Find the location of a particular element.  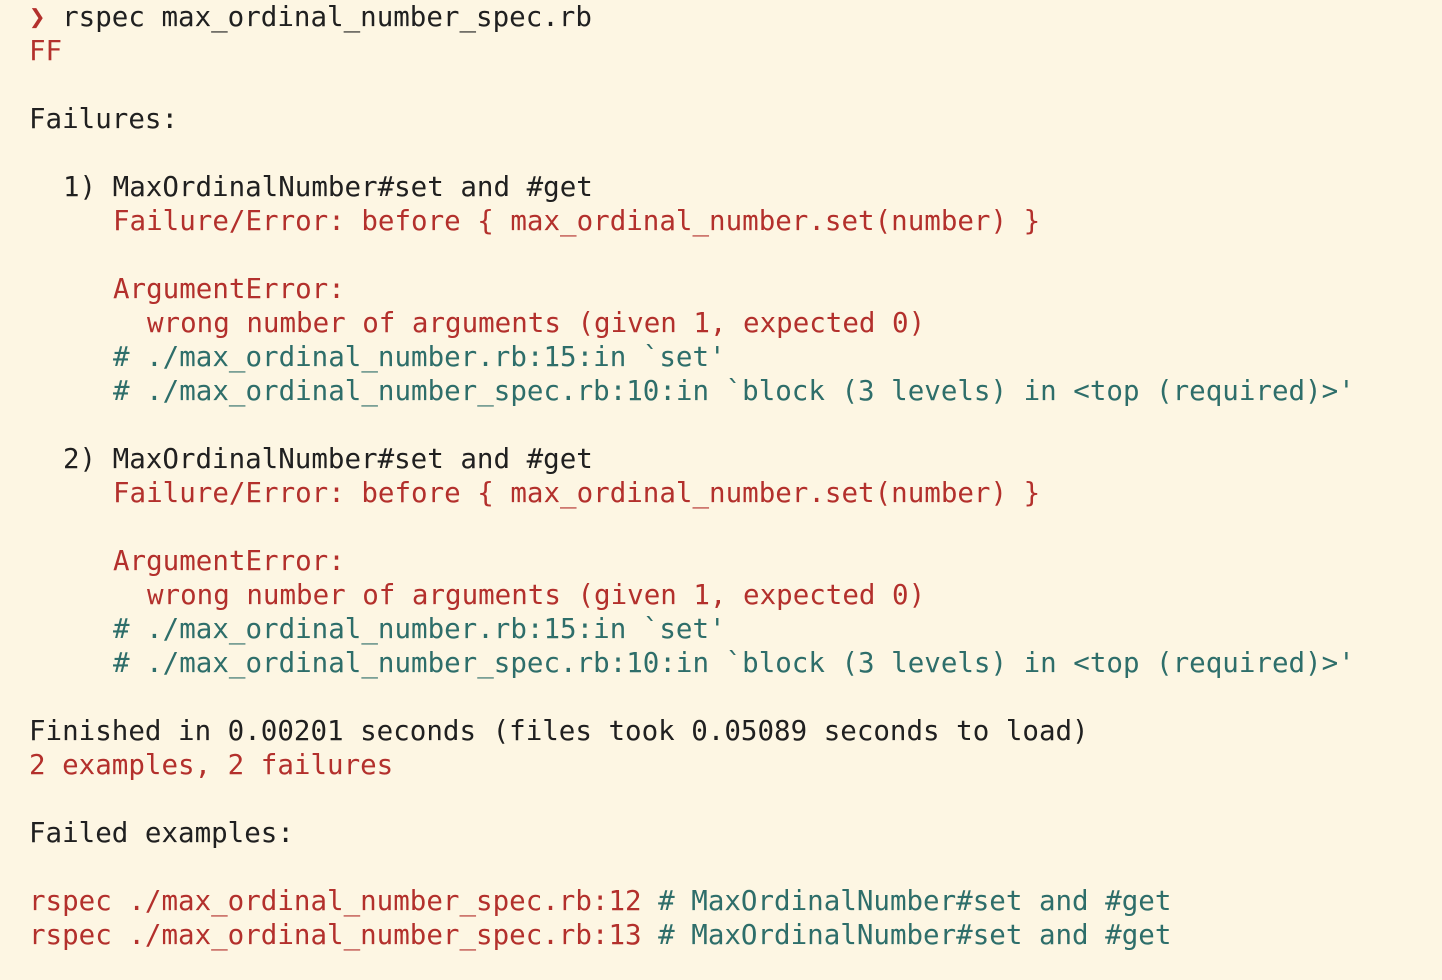

failure-header: 2) MaxOrdinalNumber#set and #get is located at coordinates (328, 459).